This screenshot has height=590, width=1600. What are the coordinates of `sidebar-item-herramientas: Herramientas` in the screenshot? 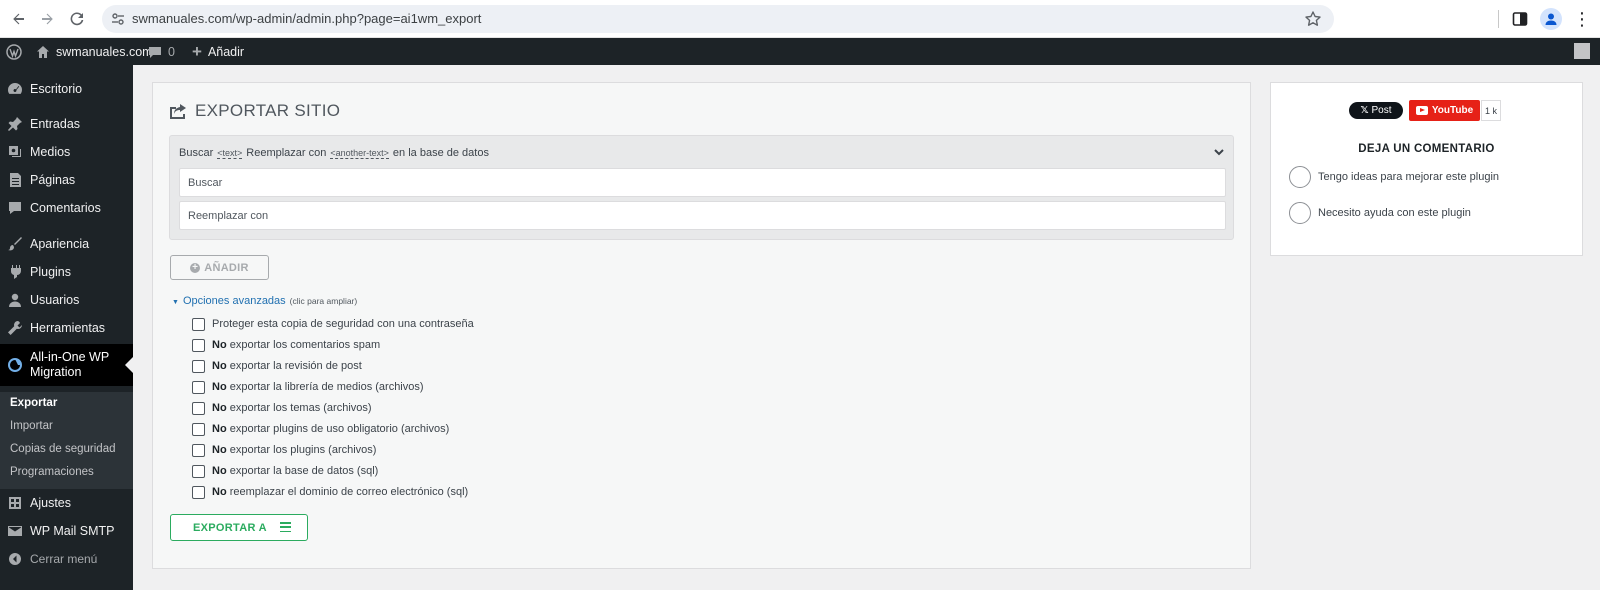 It's located at (66, 328).